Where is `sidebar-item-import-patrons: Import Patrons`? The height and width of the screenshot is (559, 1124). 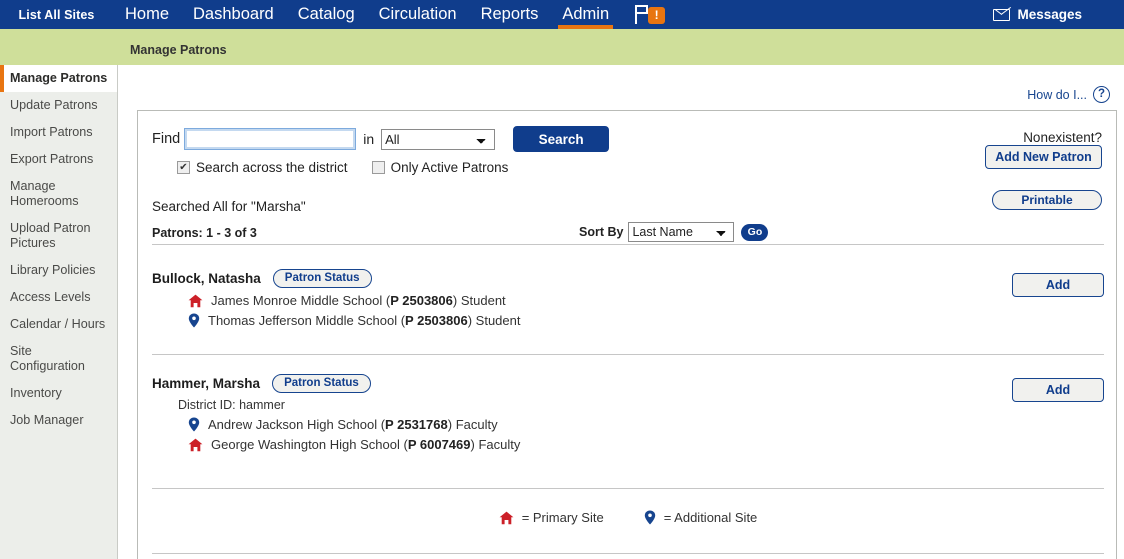 sidebar-item-import-patrons: Import Patrons is located at coordinates (58, 132).